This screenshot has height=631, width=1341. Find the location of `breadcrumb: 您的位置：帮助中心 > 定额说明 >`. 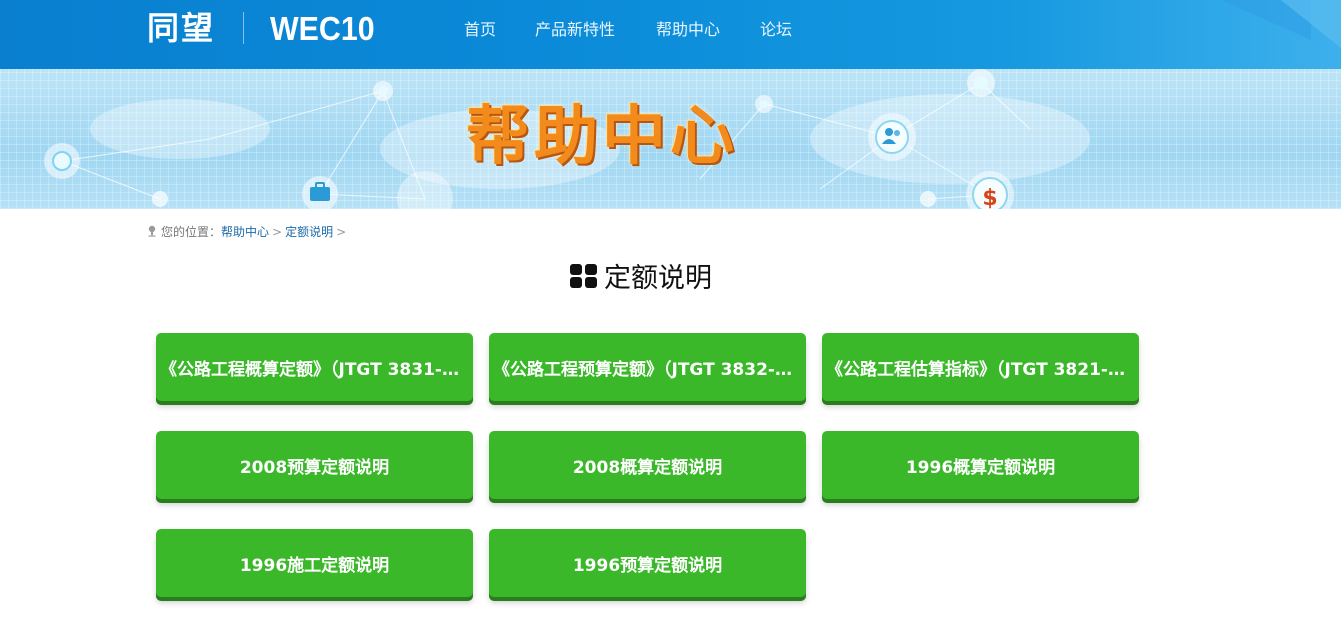

breadcrumb: 您的位置：帮助中心 > 定额说明 > is located at coordinates (248, 231).